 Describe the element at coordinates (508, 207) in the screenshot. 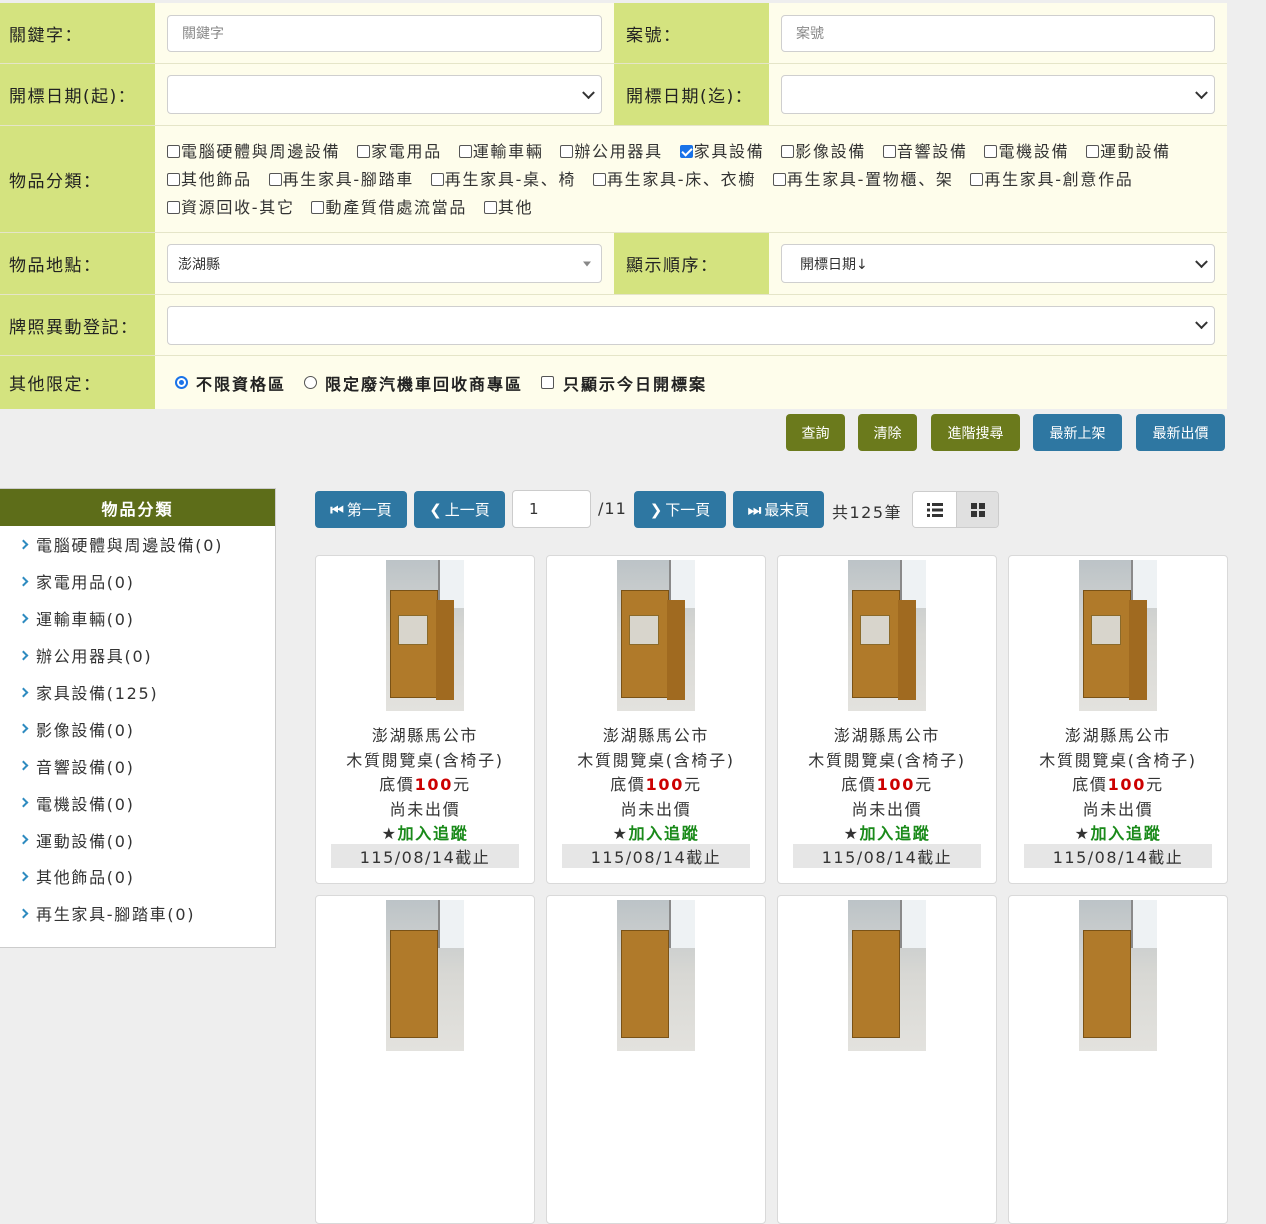

I see `category-checkbox: 其他` at that location.